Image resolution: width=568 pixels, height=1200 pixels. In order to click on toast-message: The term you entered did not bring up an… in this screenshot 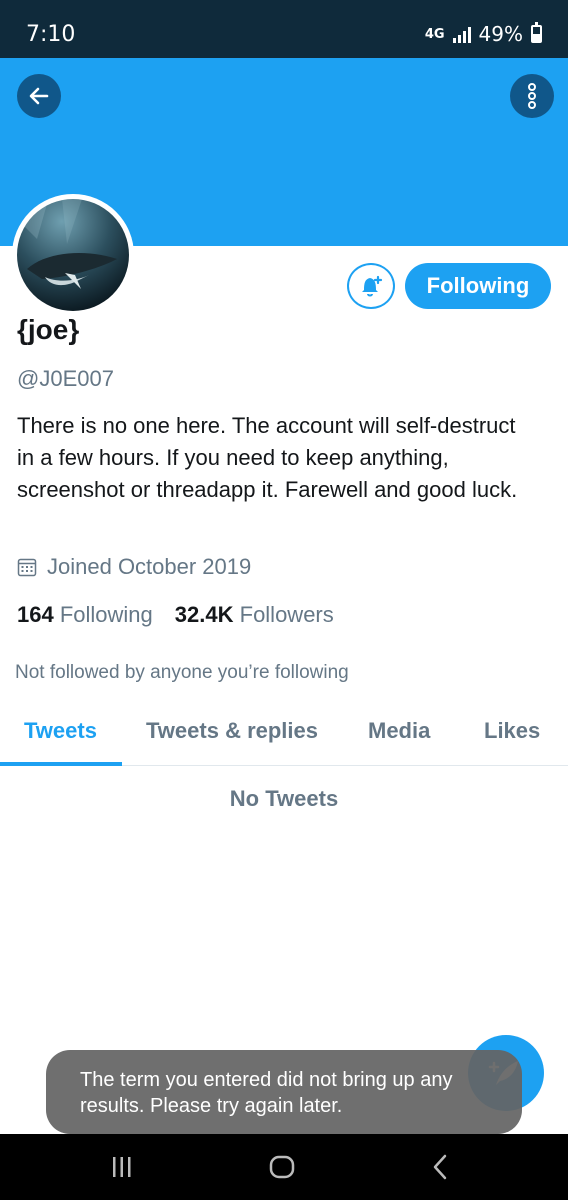, I will do `click(284, 1092)`.